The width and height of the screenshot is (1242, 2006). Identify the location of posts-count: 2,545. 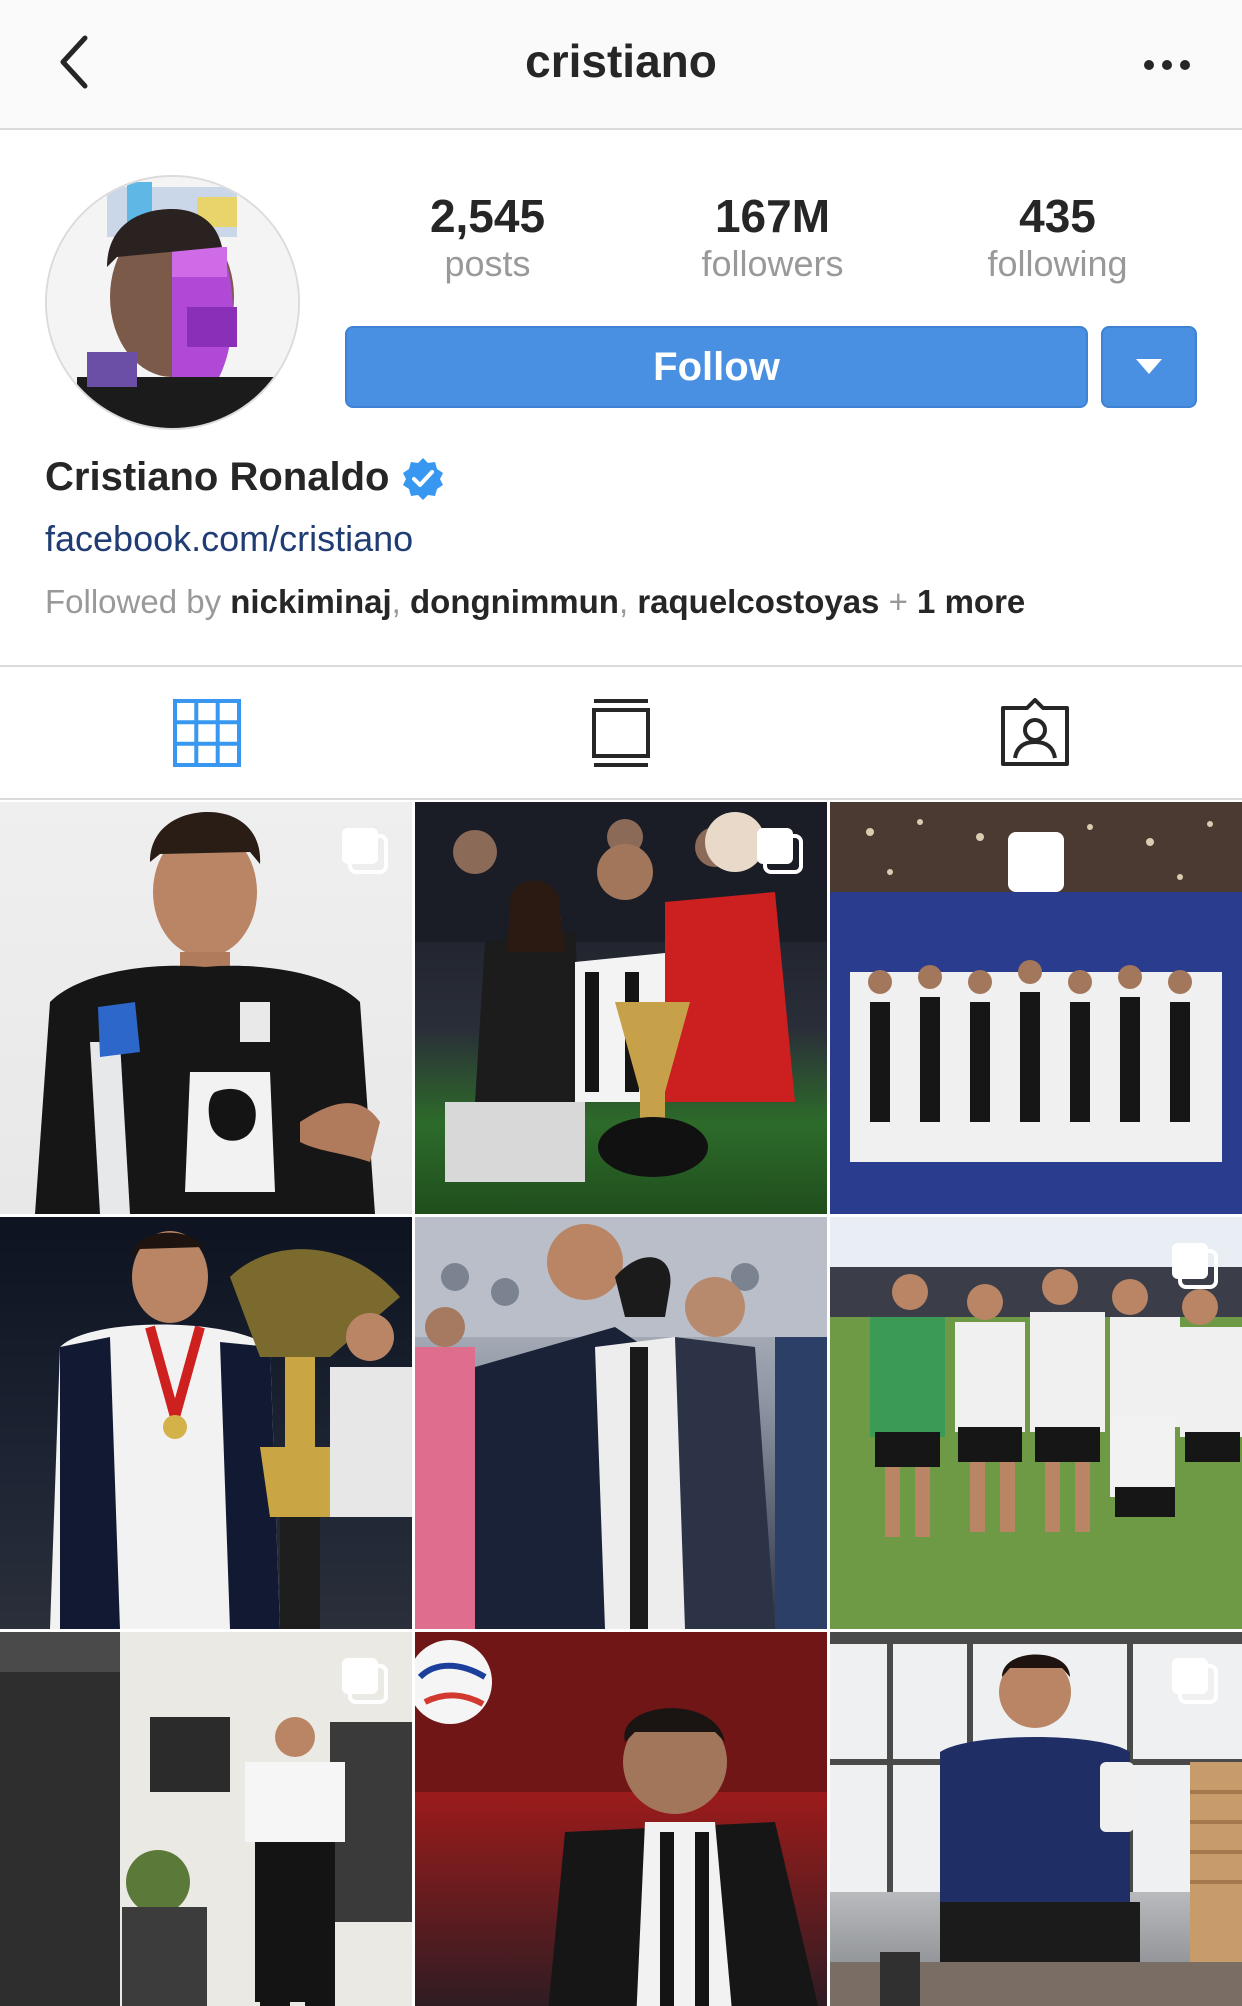
(487, 216).